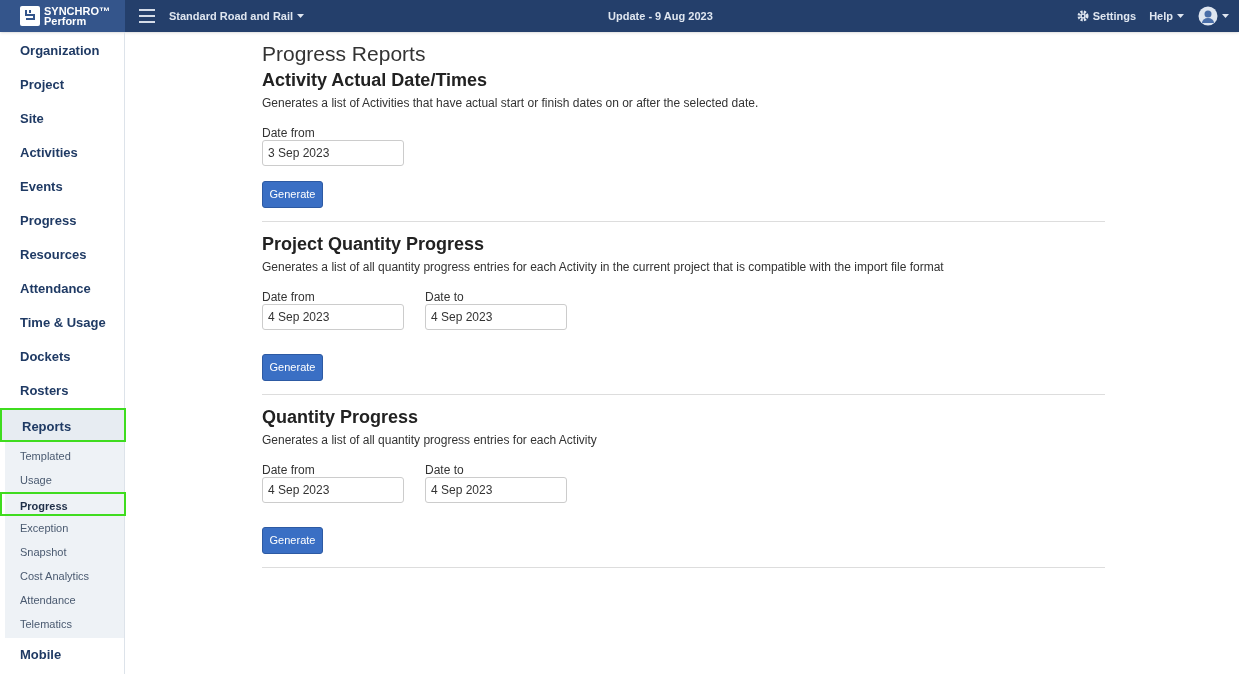  I want to click on avatar-icon, so click(1208, 16).